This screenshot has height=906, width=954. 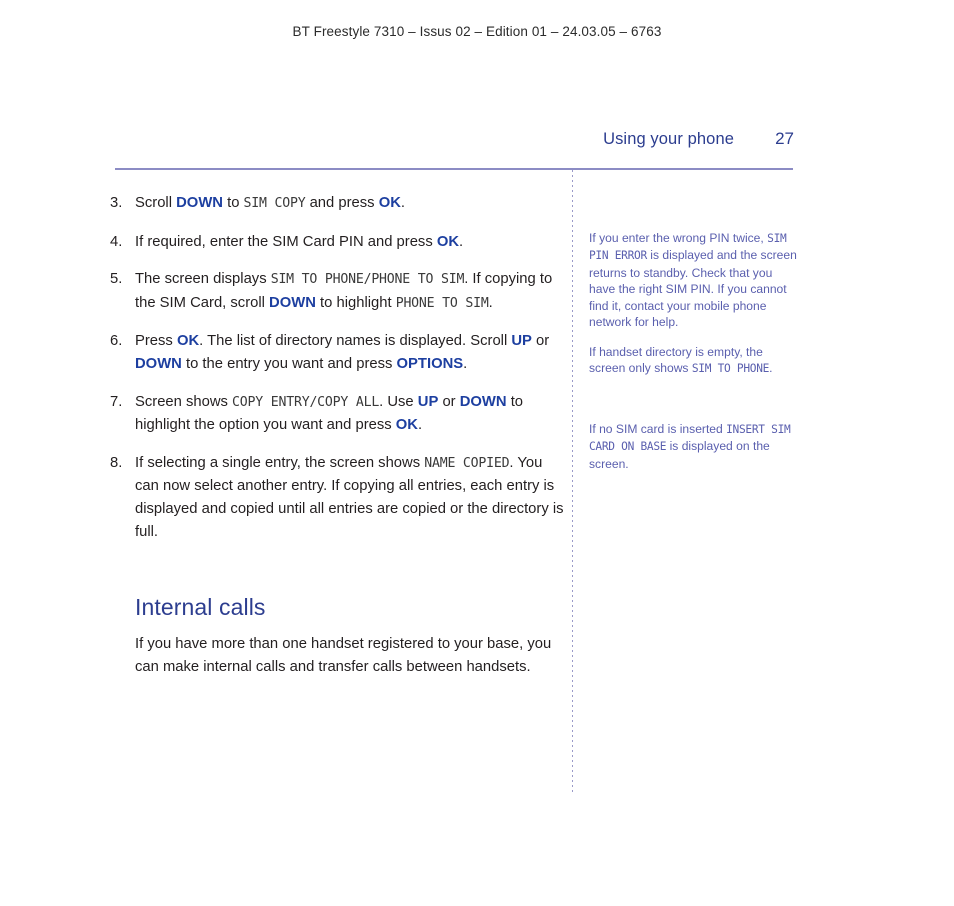 What do you see at coordinates (454, 169) in the screenshot?
I see `header-rule` at bounding box center [454, 169].